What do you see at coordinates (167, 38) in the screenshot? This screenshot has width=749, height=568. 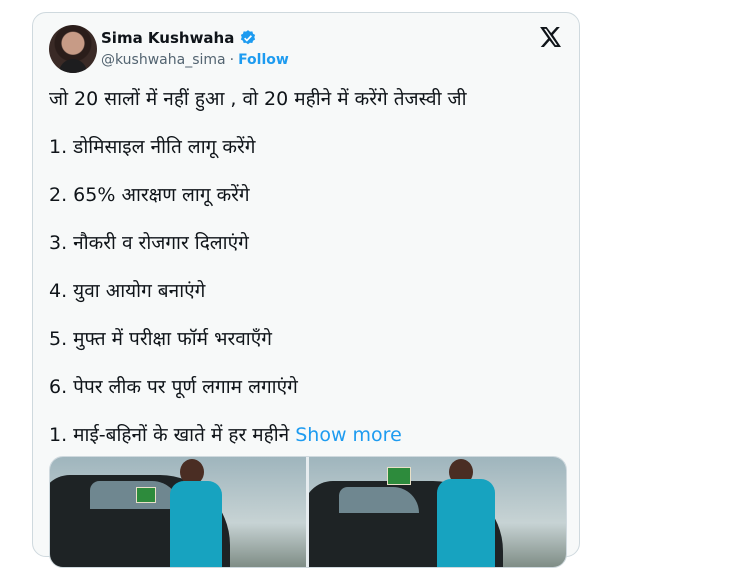 I see `author-name: Sima Kushwaha` at bounding box center [167, 38].